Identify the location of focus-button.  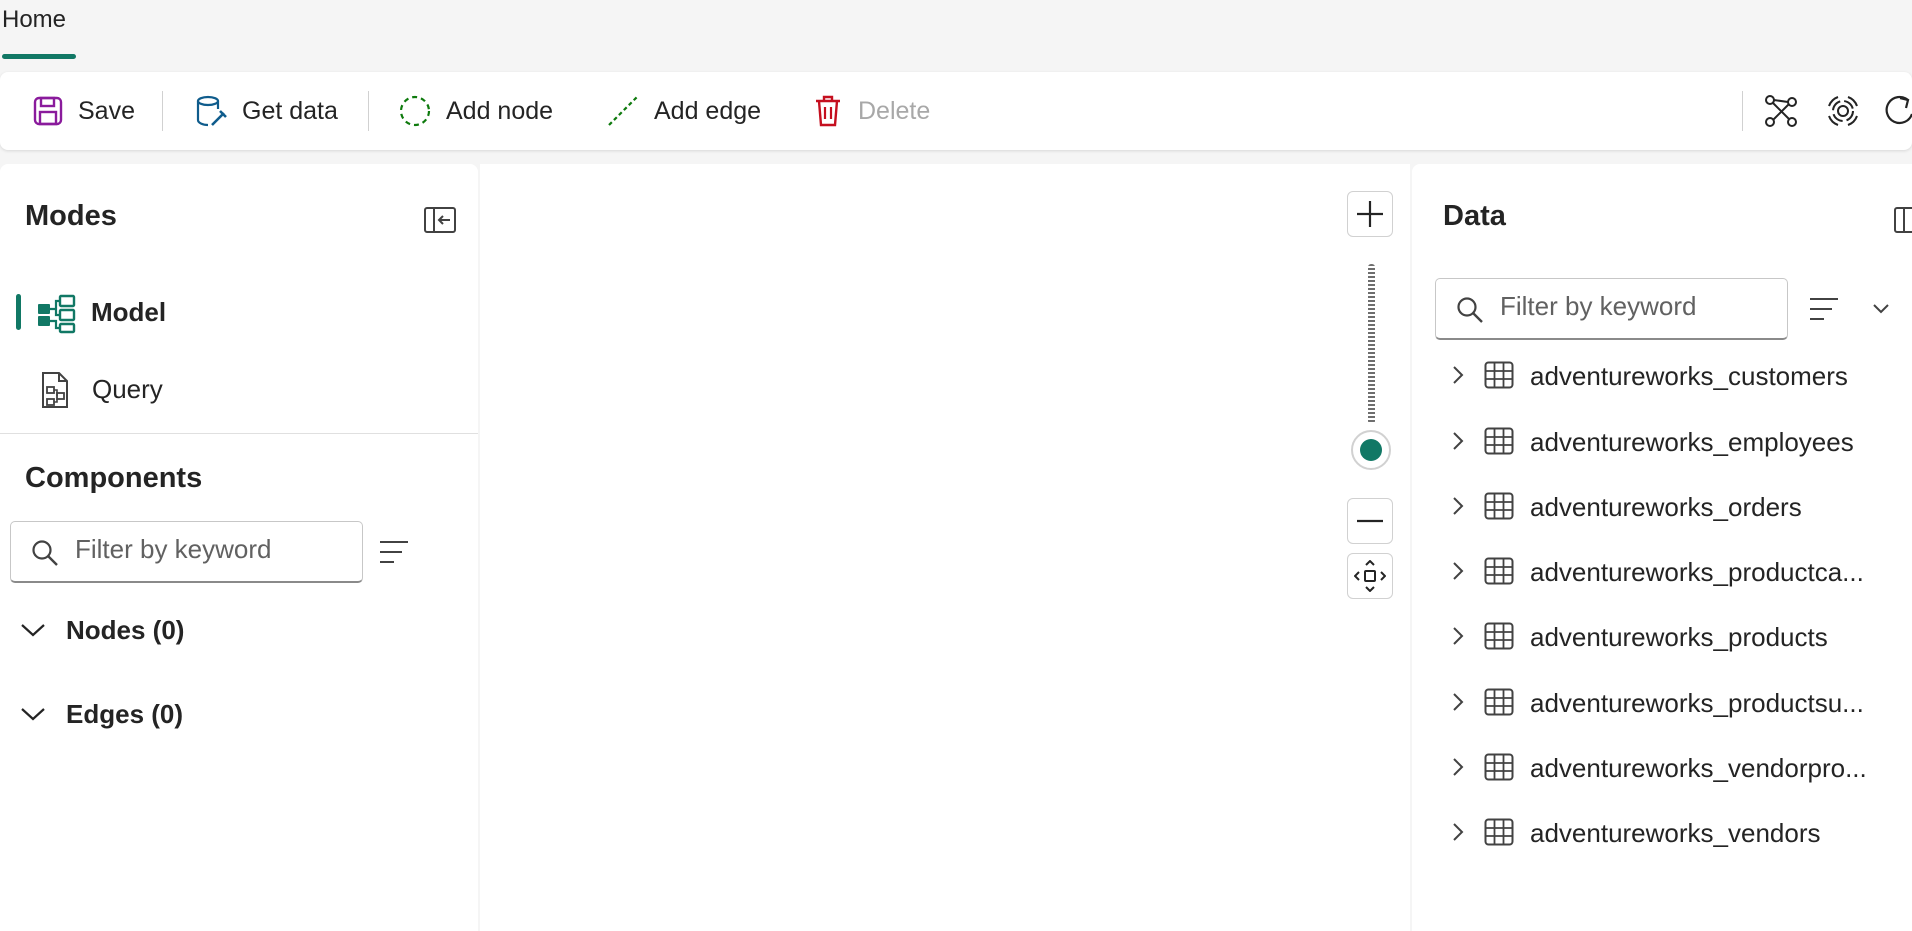
(1843, 111).